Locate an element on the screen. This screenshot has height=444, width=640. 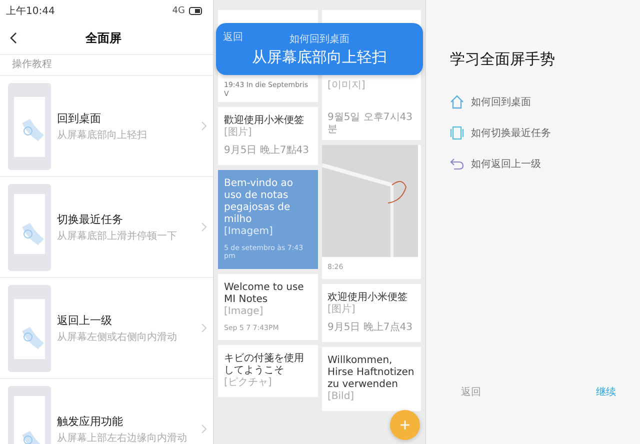
note-date: 9月5日 晚上7点43 is located at coordinates (371, 328).